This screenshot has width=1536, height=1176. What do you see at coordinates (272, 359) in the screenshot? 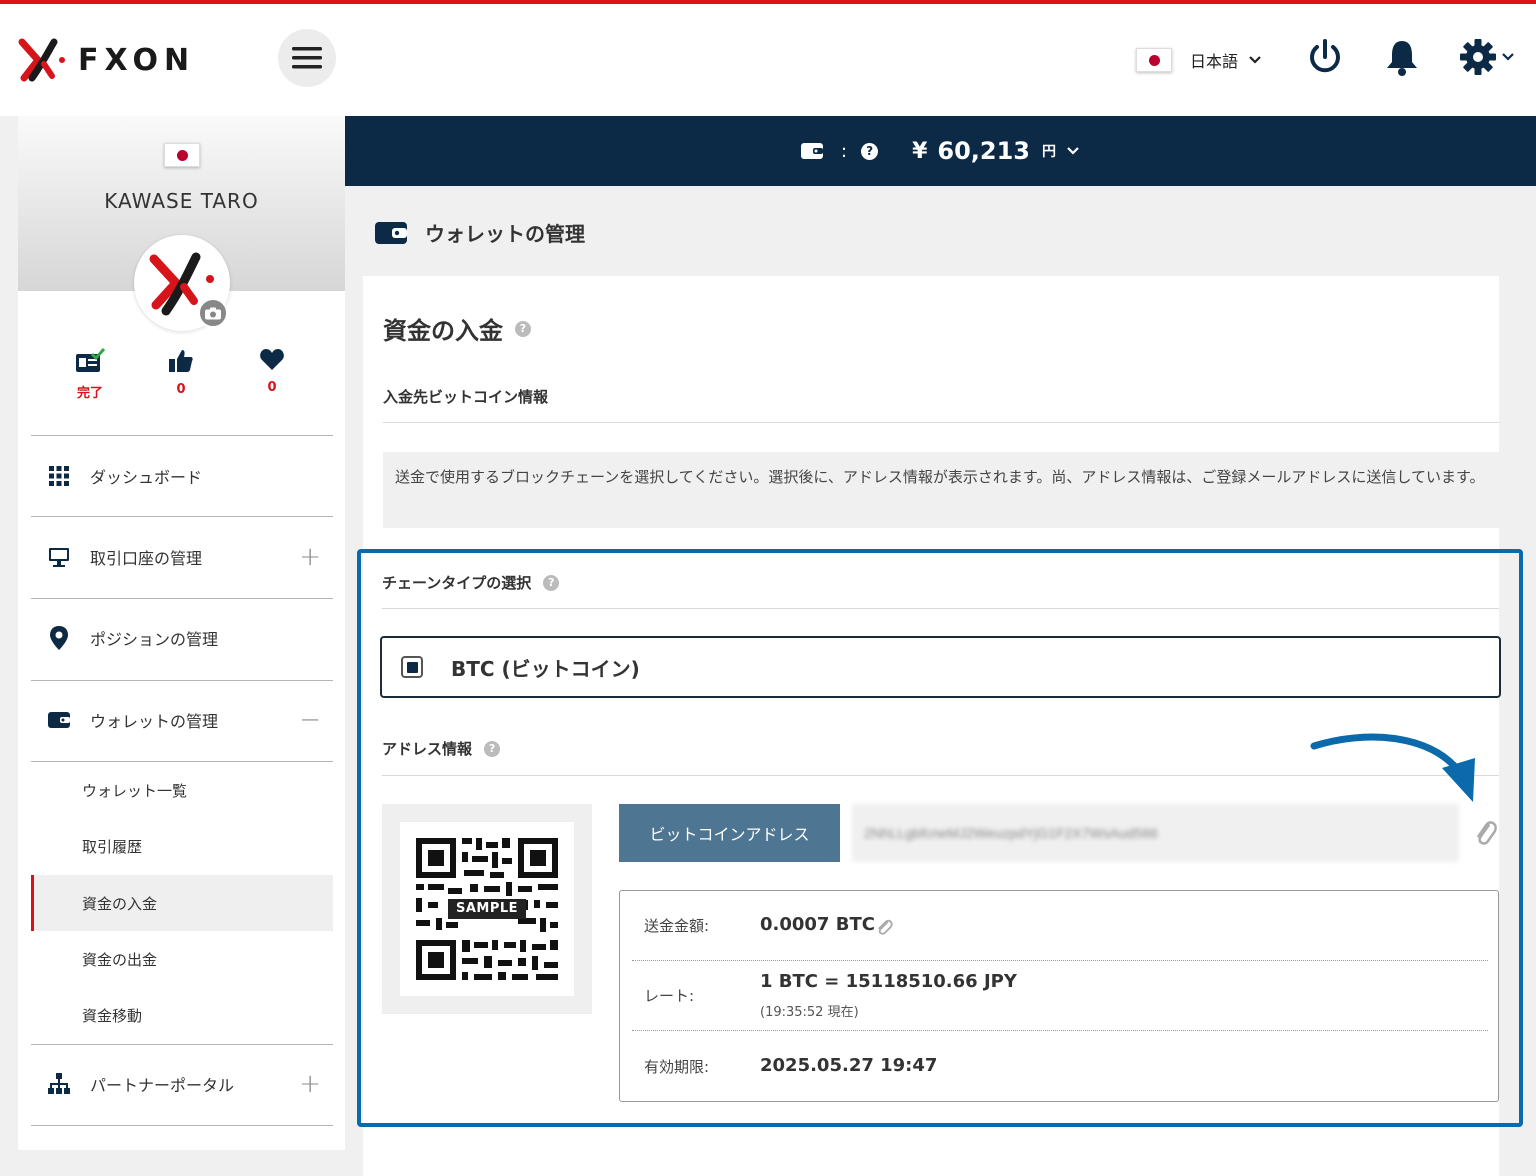
I see `heart-icon` at bounding box center [272, 359].